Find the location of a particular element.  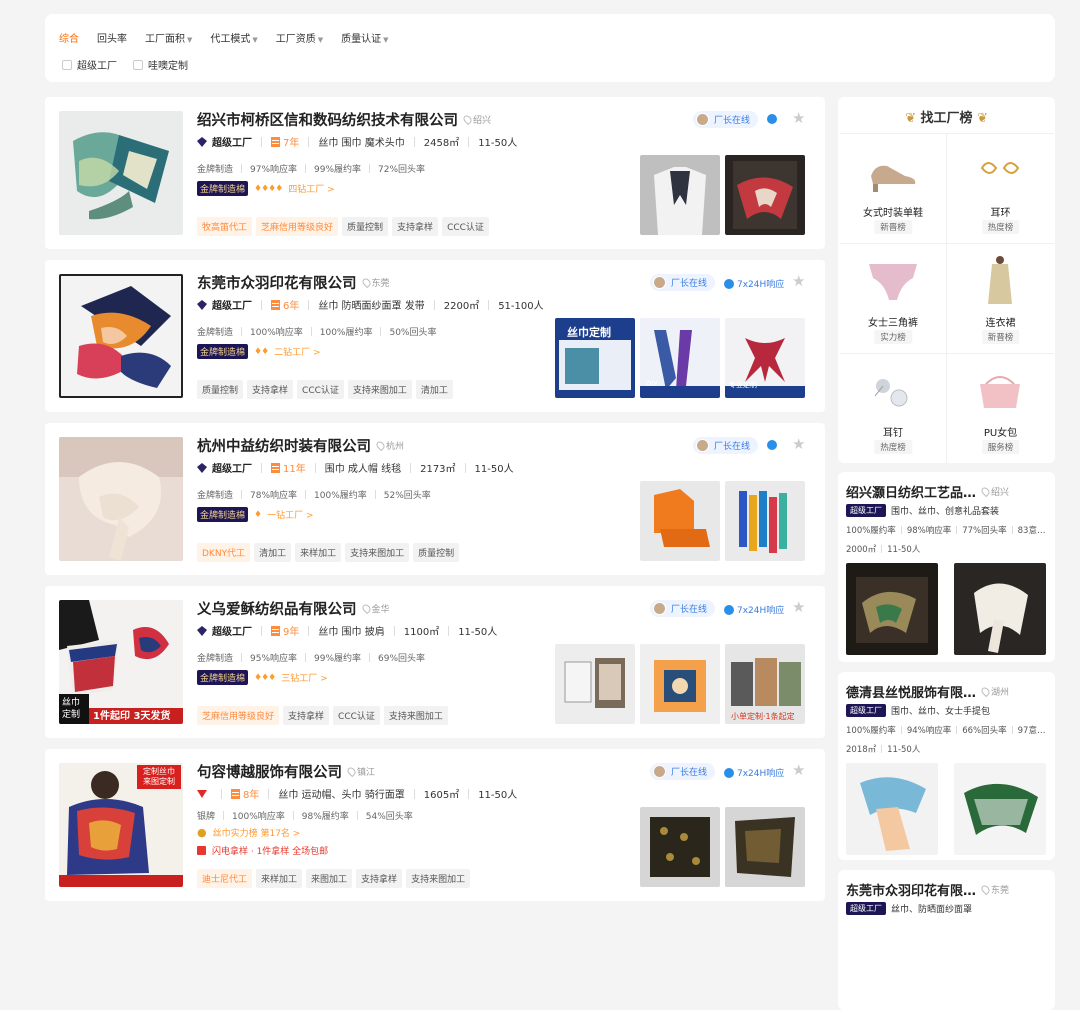

rank-link: 三钻工厂 > is located at coordinates (304, 677).